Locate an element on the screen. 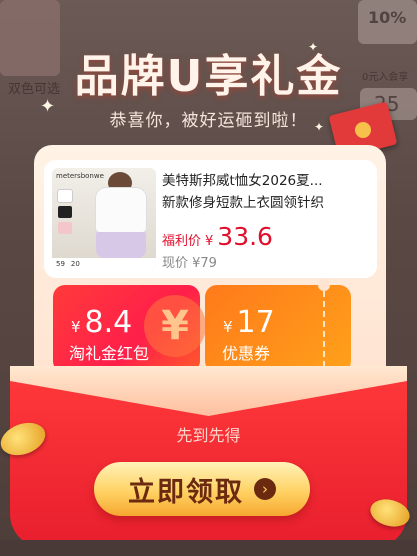 The width and height of the screenshot is (417, 556). original-price: 现价 ¥79 is located at coordinates (189, 263).